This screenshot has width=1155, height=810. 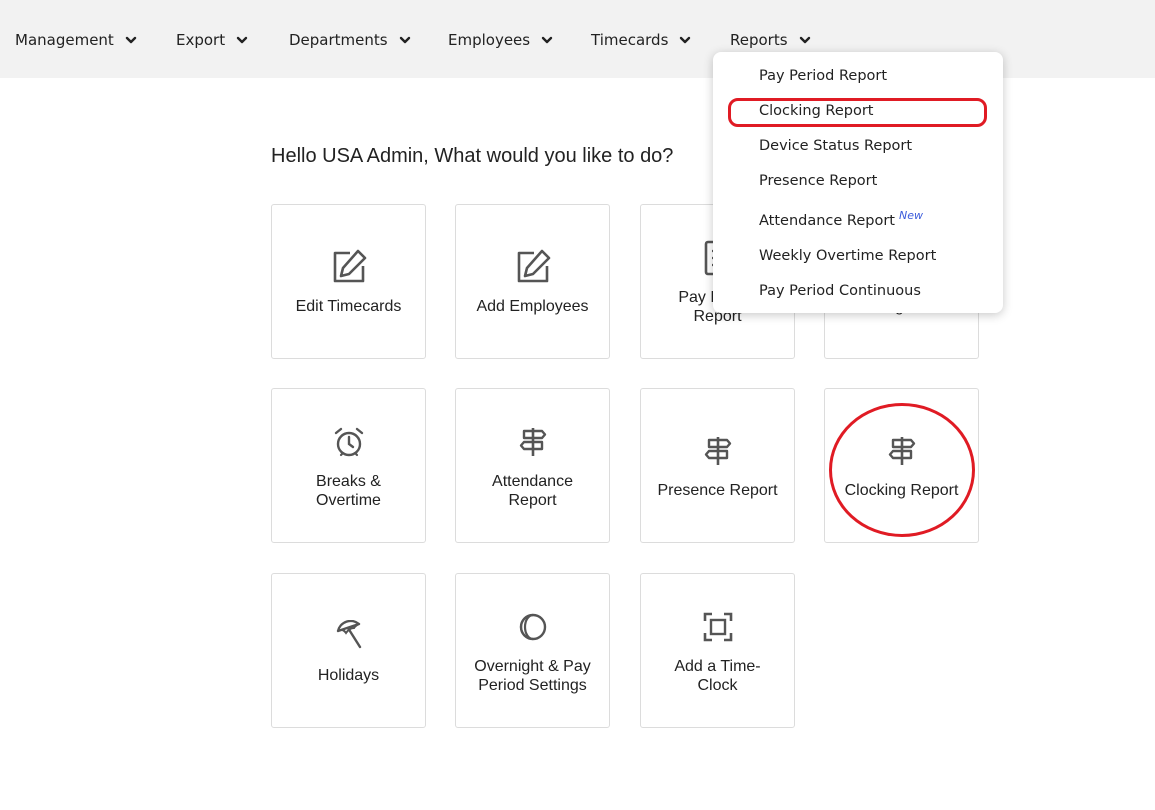 What do you see at coordinates (718, 627) in the screenshot?
I see `focus-frame-icon` at bounding box center [718, 627].